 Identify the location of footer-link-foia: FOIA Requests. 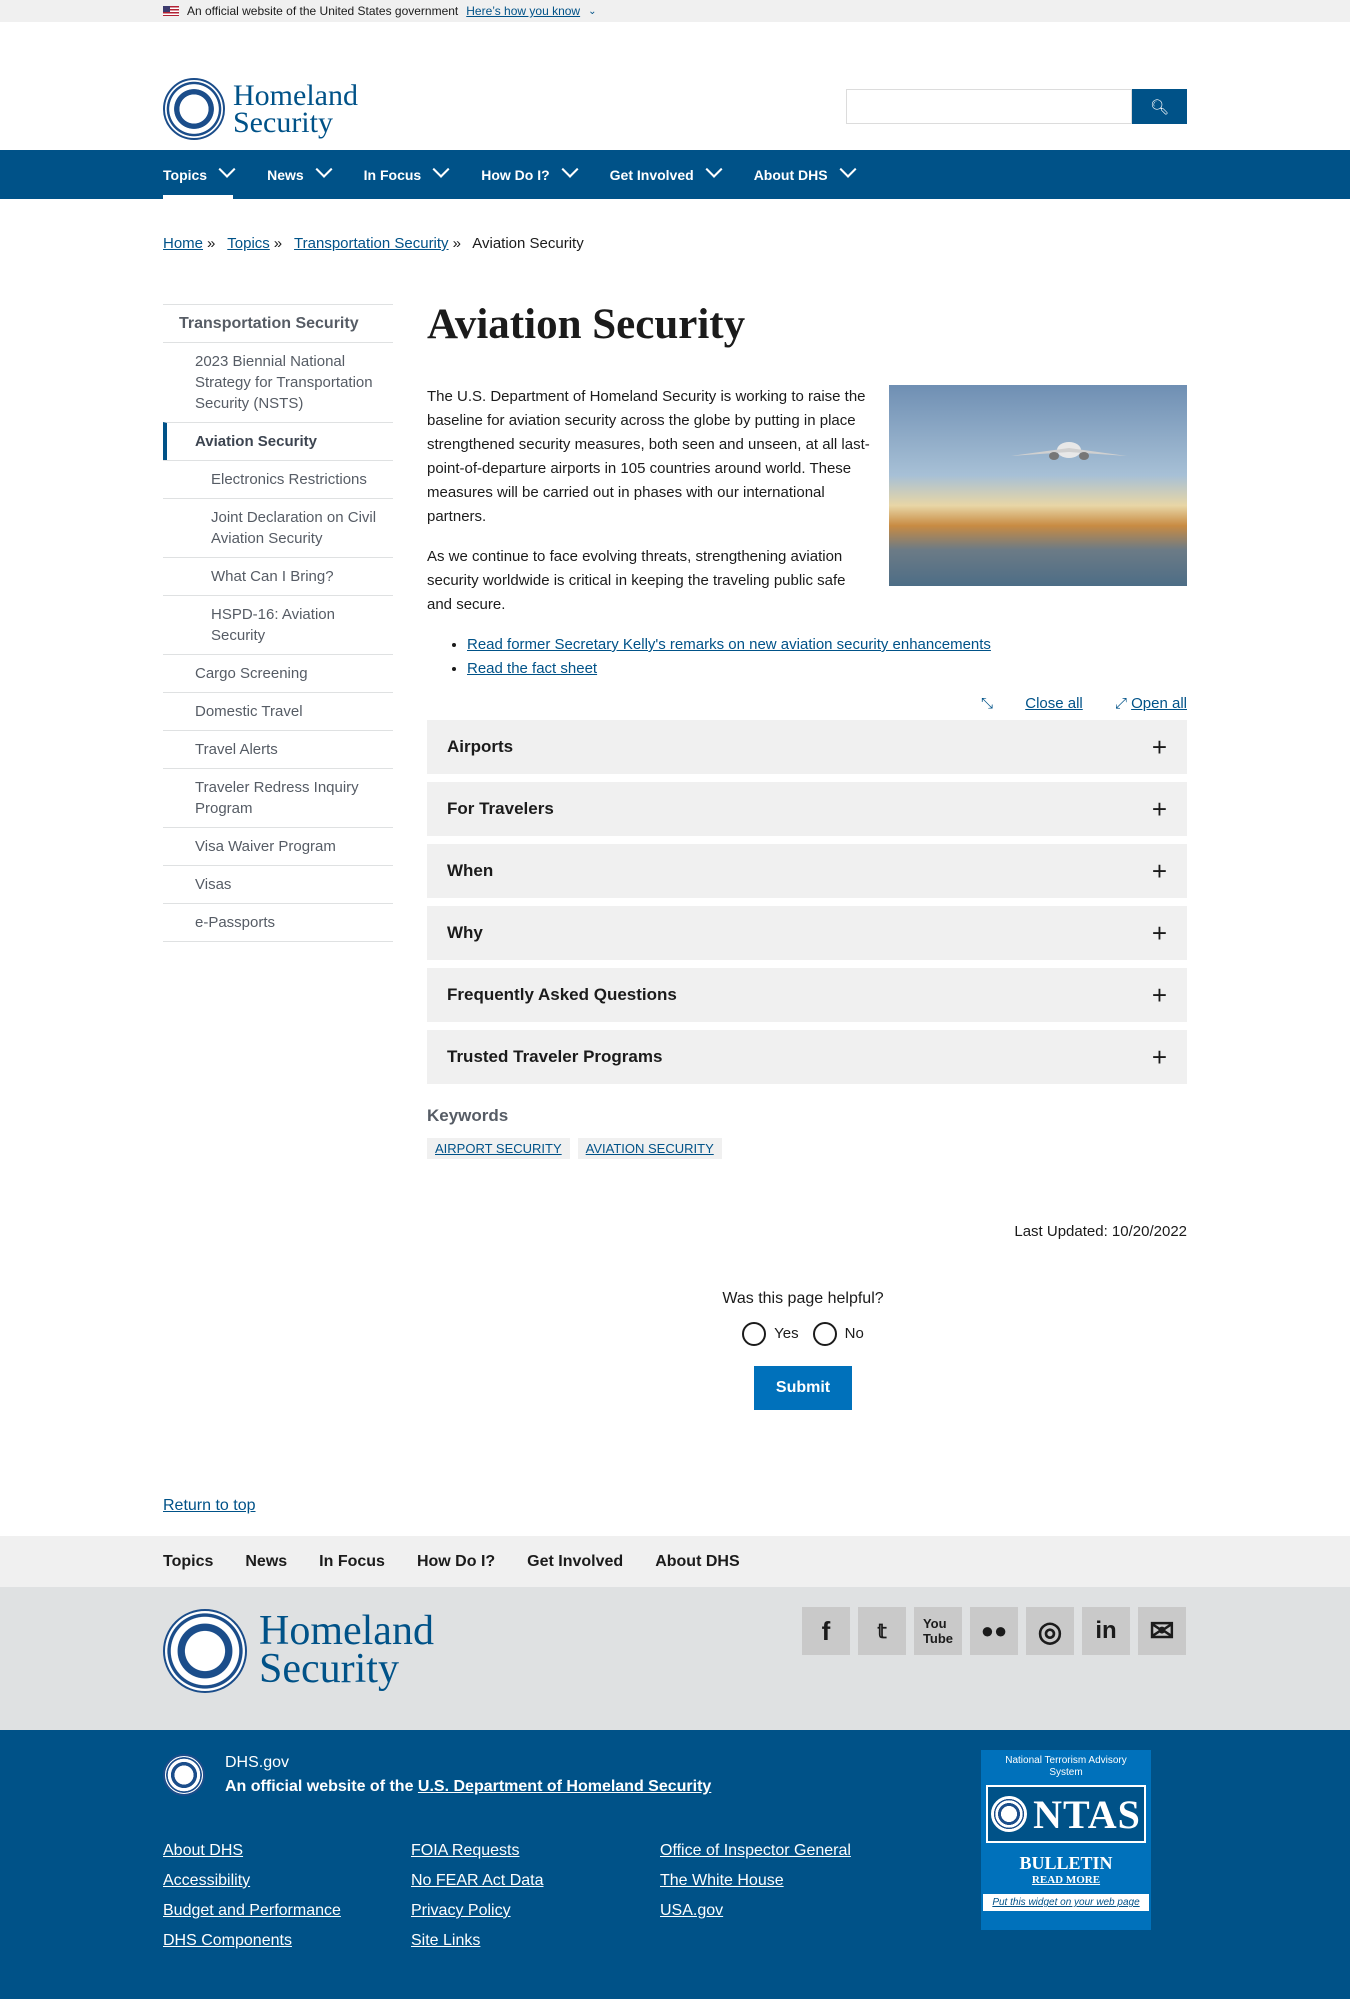
(477, 1851).